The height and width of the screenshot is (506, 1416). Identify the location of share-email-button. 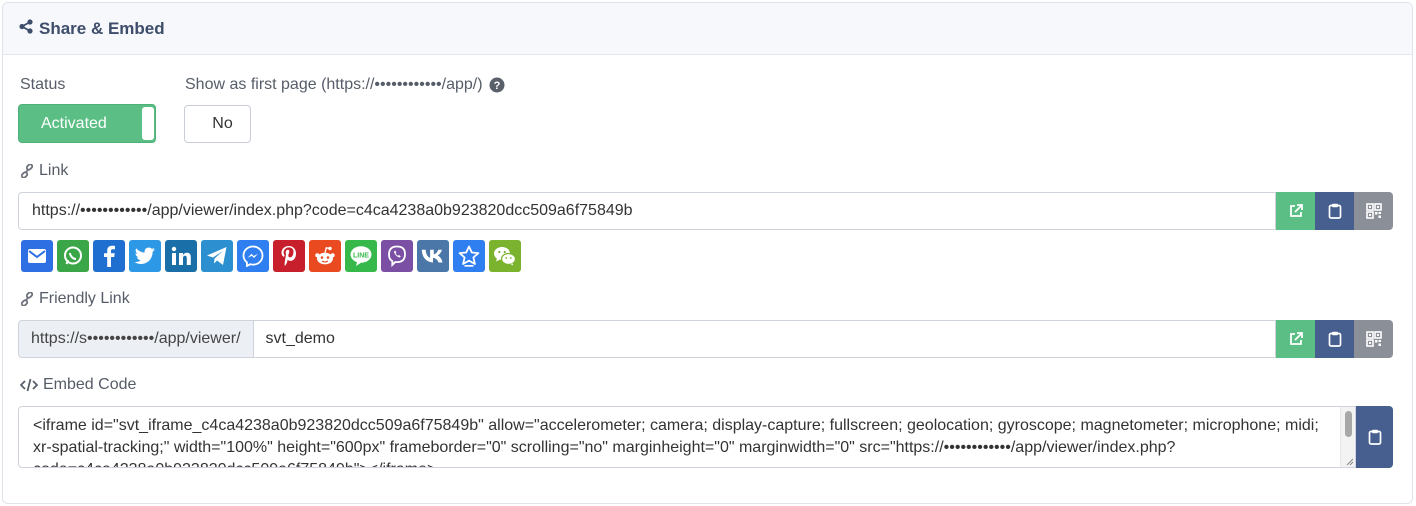
(37, 256).